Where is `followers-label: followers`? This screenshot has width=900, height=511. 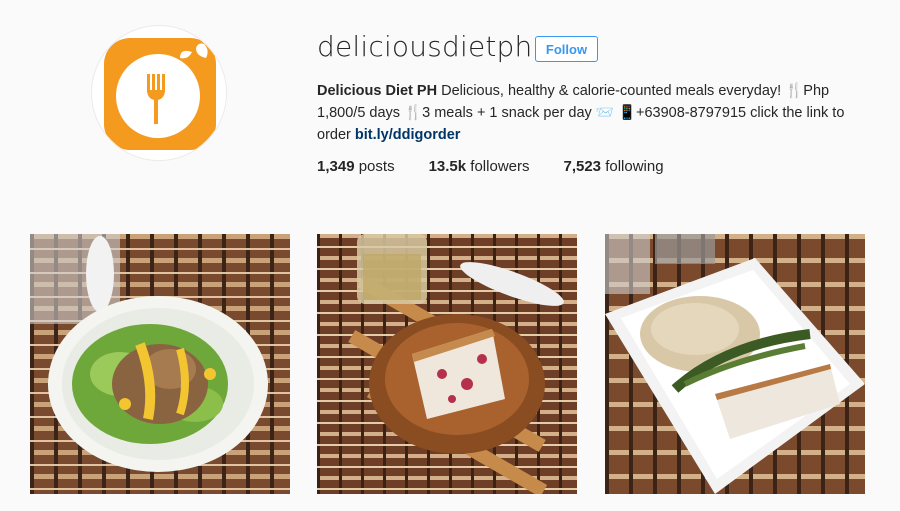 followers-label: followers is located at coordinates (500, 166).